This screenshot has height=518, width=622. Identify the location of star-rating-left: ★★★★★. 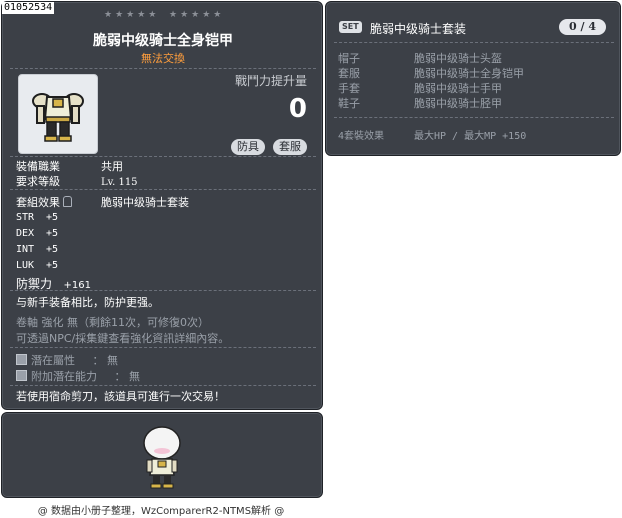
(132, 15).